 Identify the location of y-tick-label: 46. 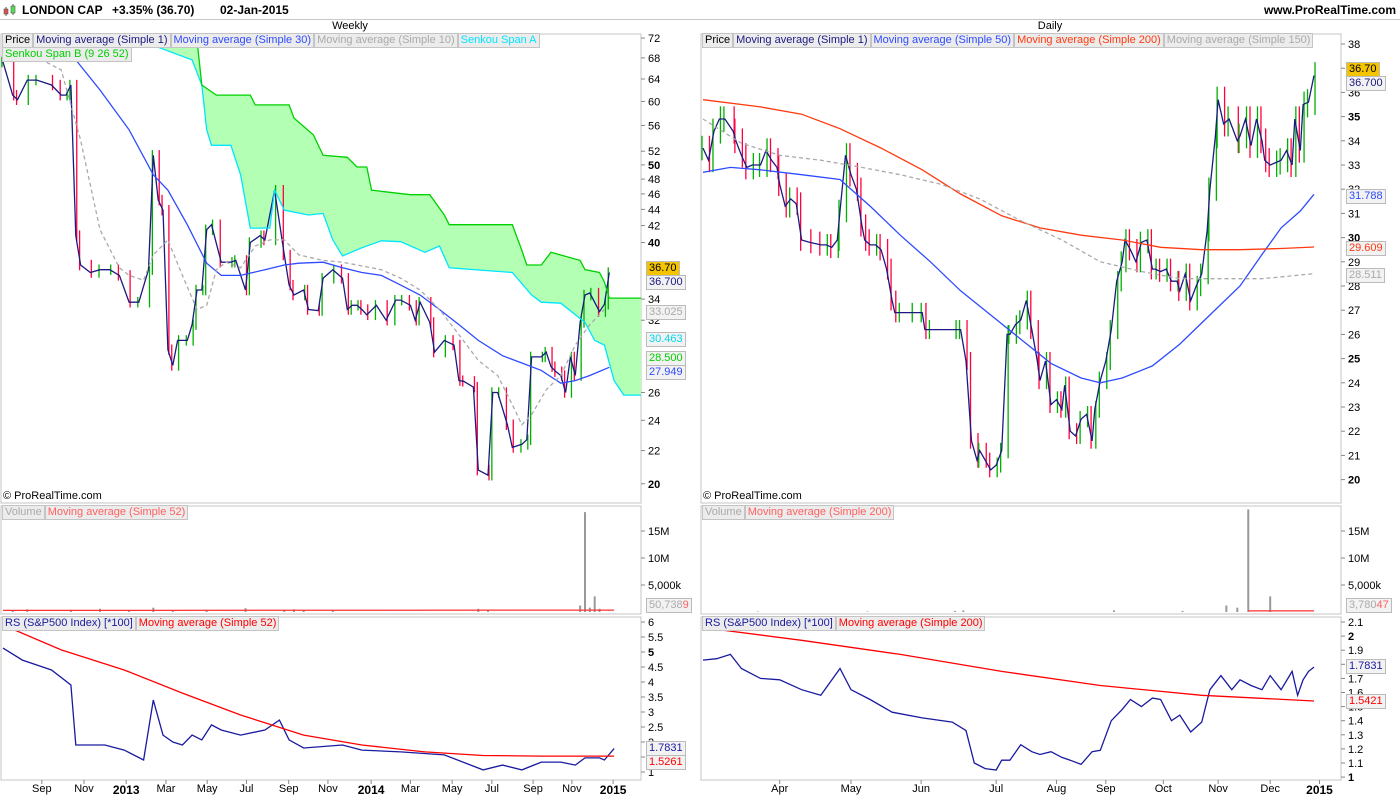
(654, 195).